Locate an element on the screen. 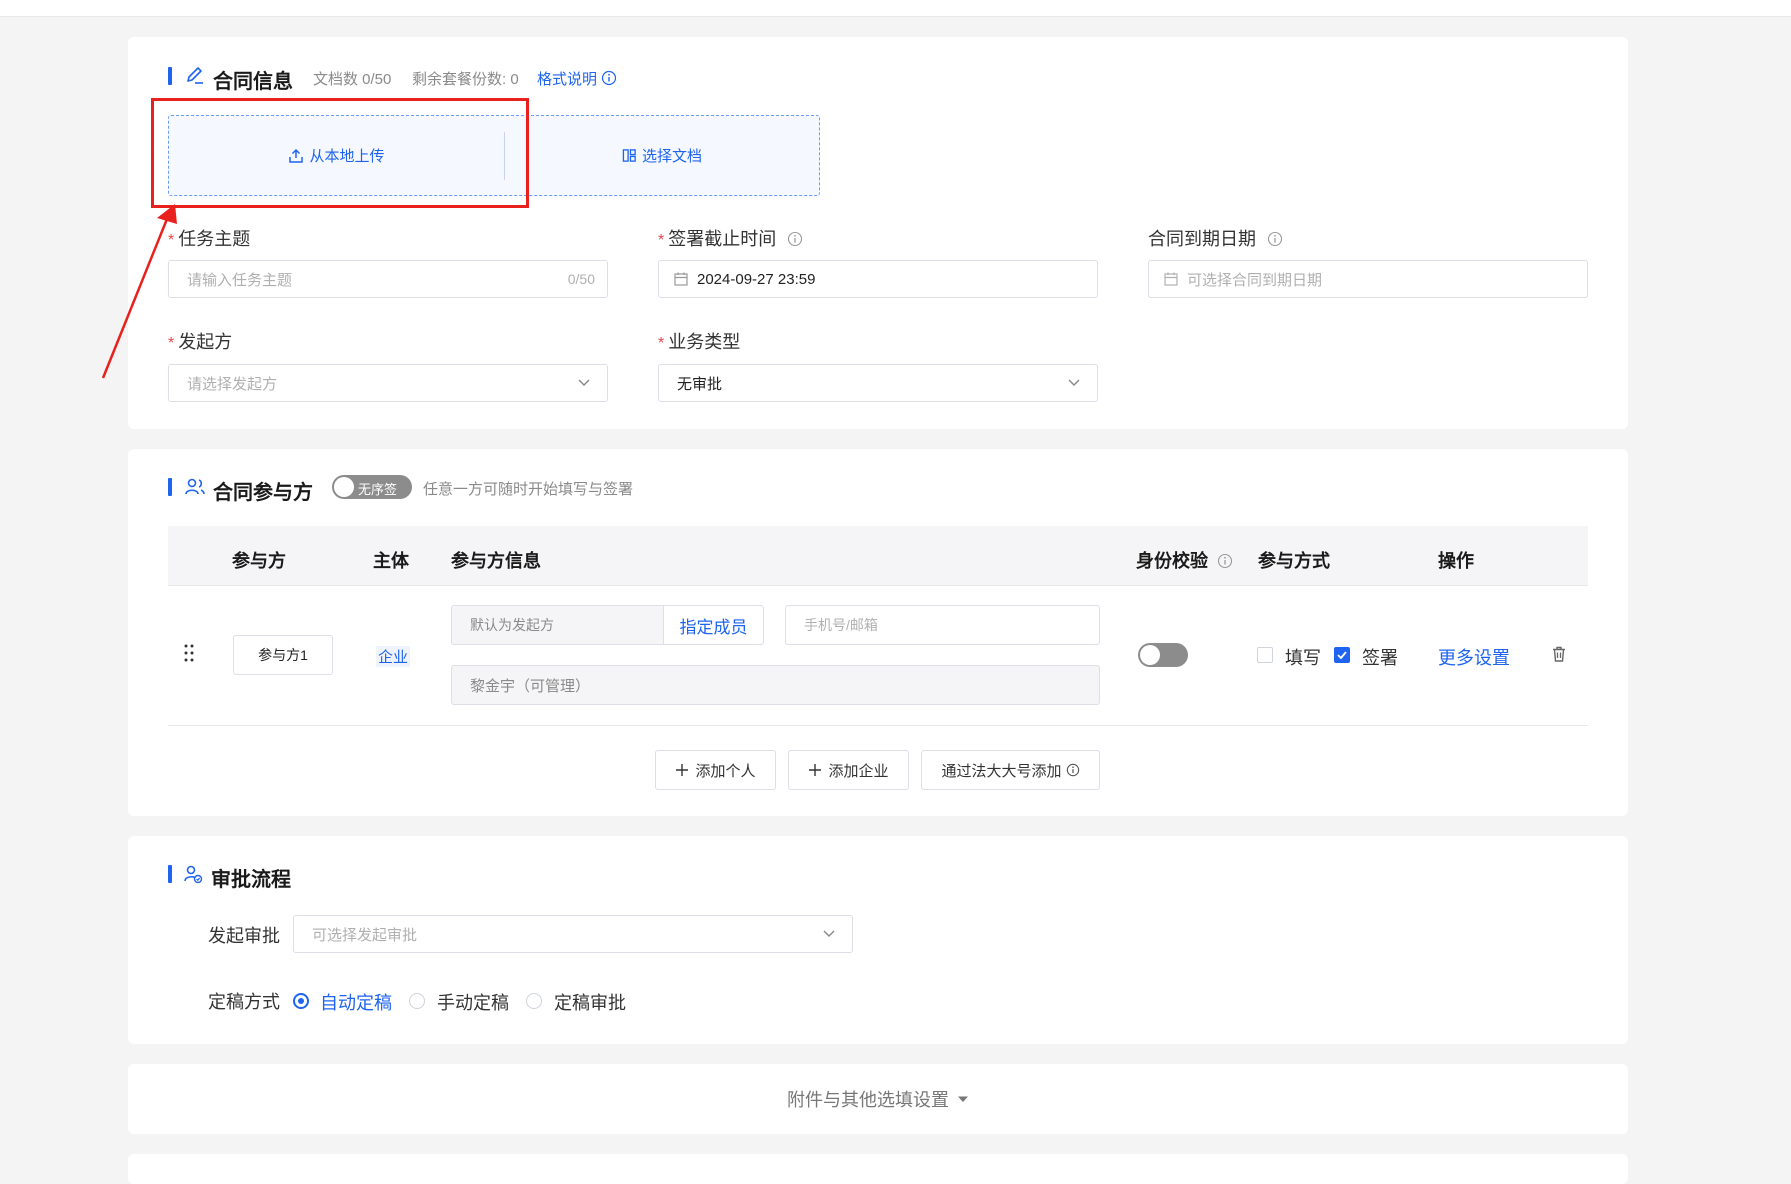  member-field: 黎金宇（可管理） is located at coordinates (775, 685).